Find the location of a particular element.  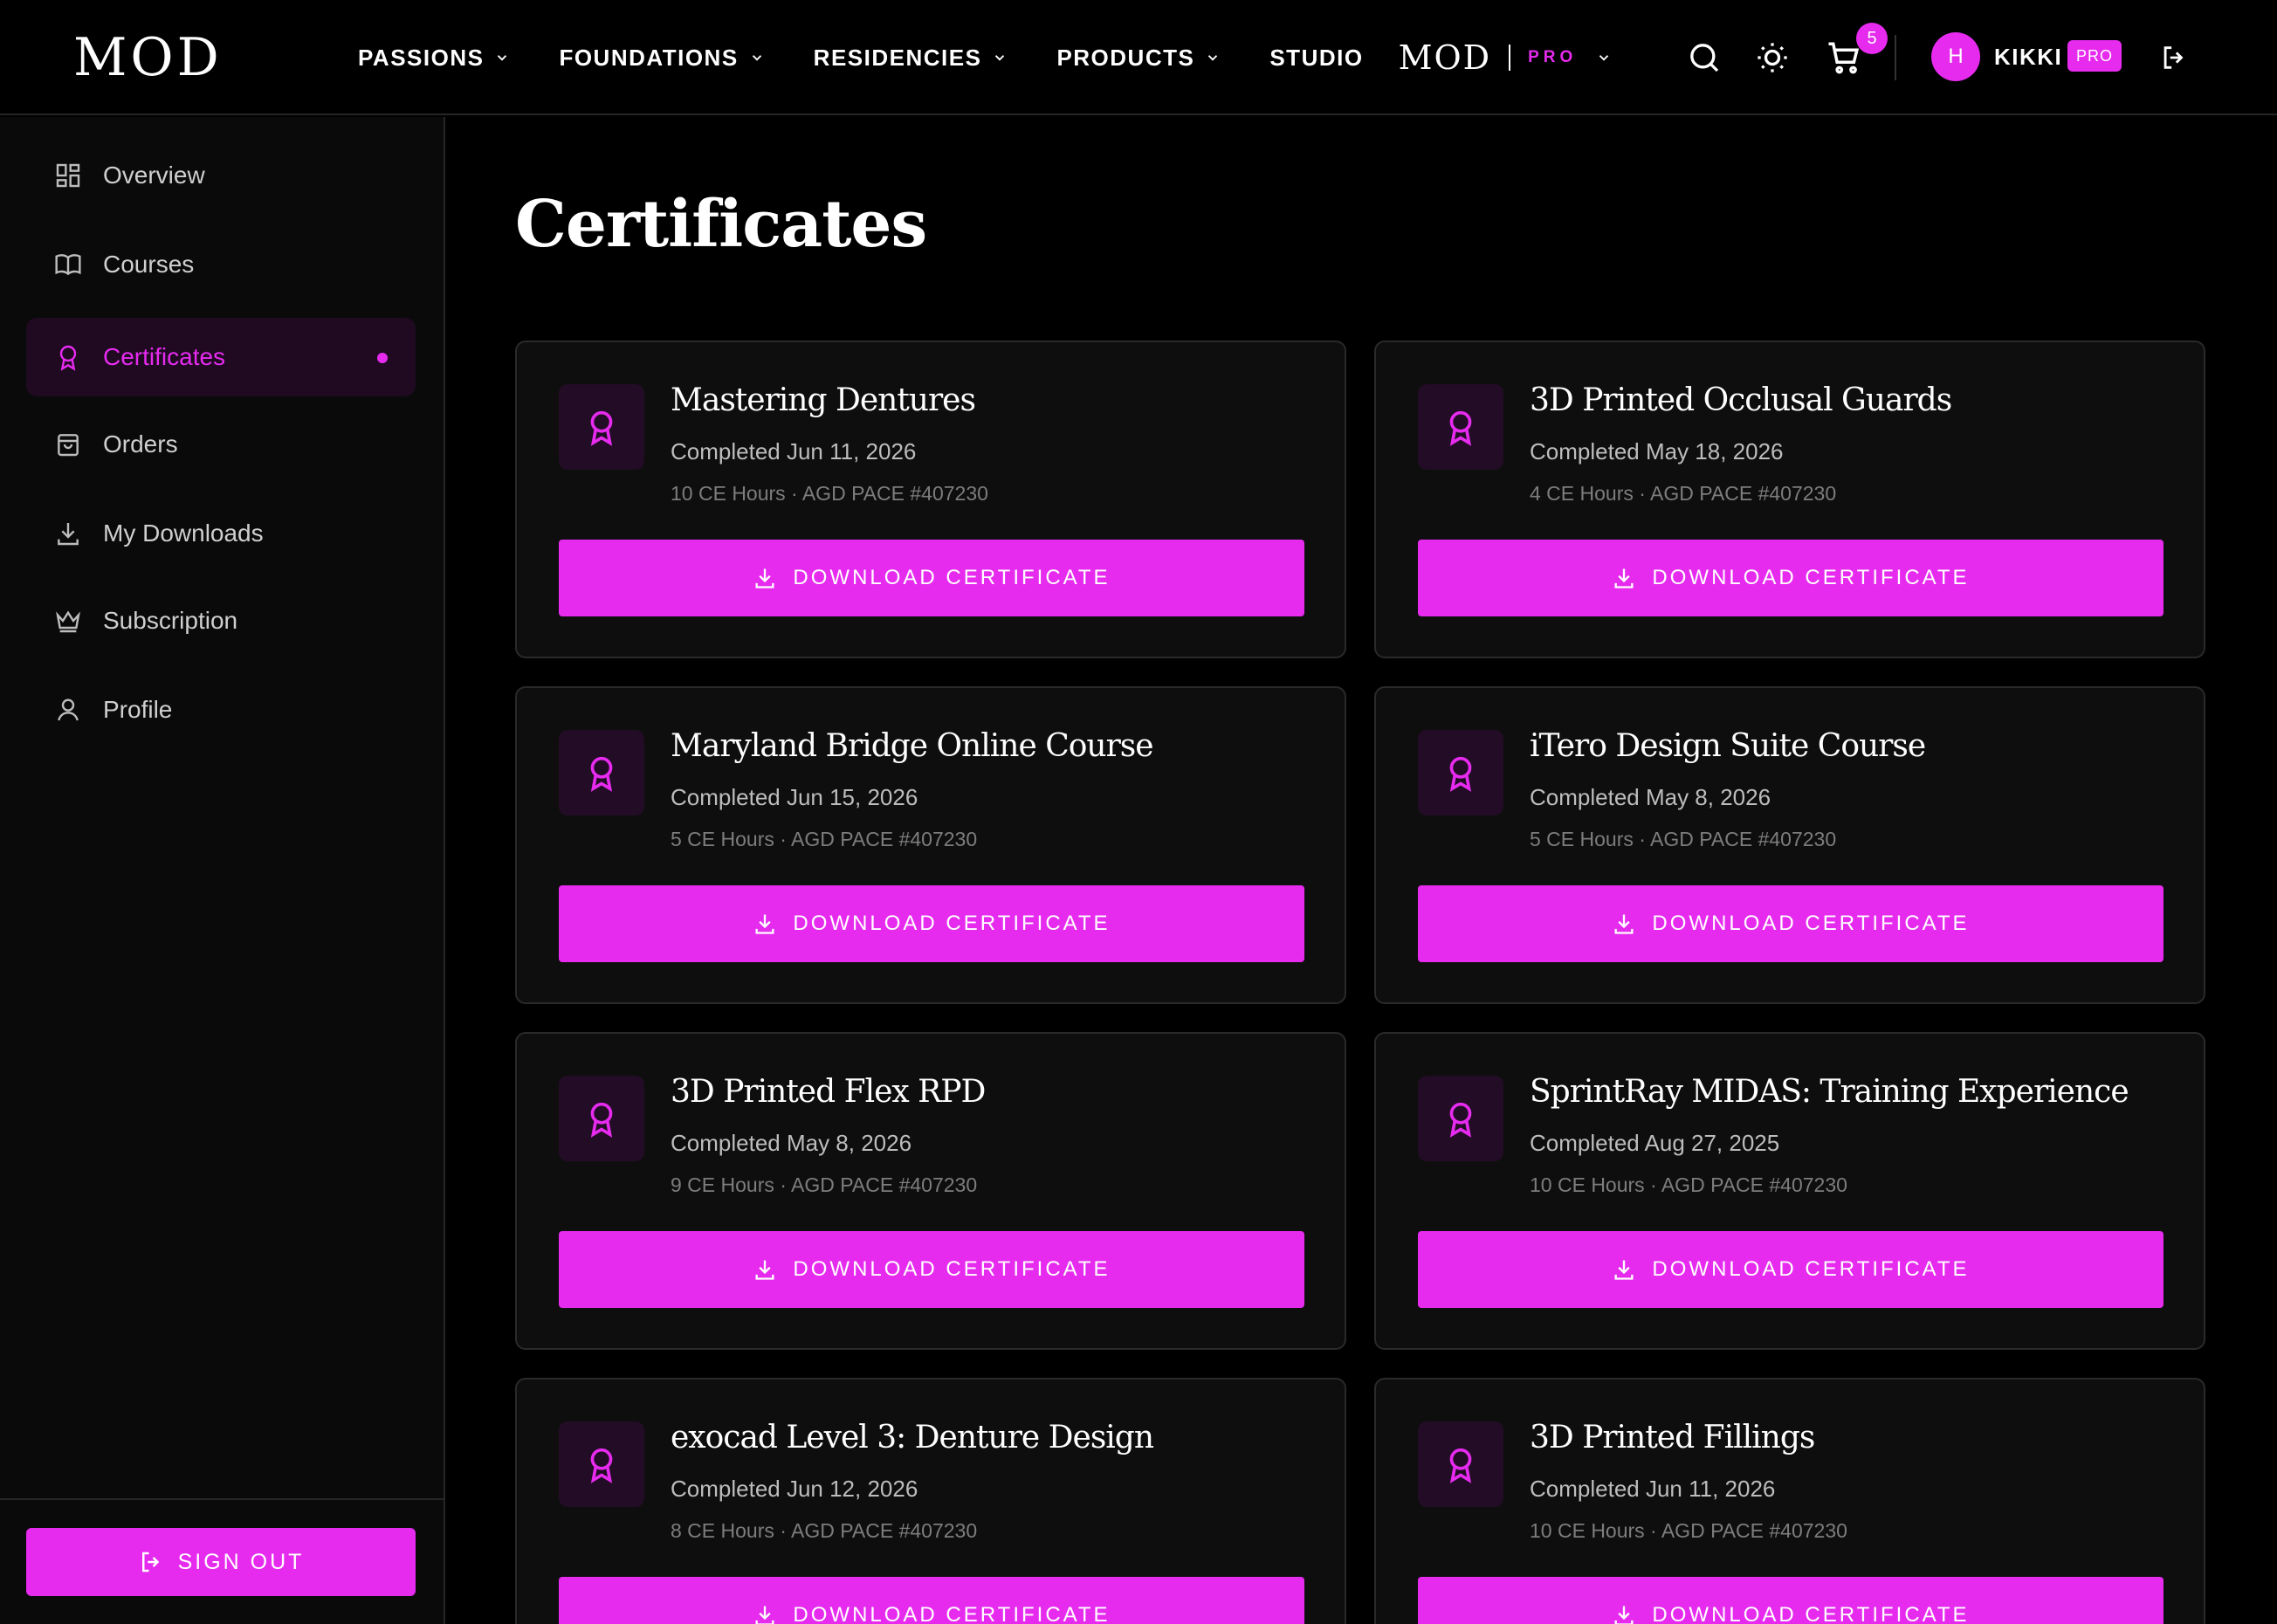

sidebar-item-certificates: Certificates is located at coordinates (221, 357).